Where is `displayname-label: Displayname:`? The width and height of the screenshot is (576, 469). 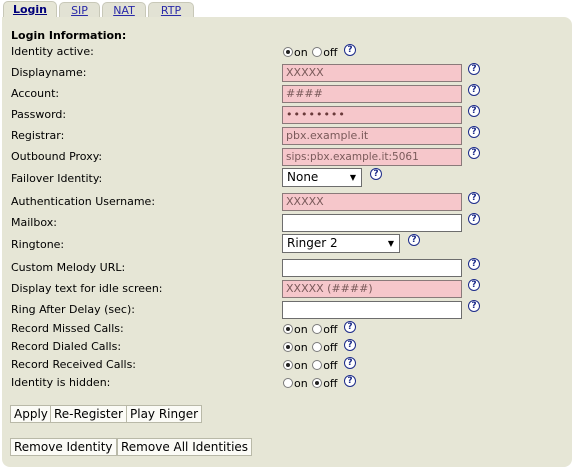 displayname-label: Displayname: is located at coordinates (49, 72).